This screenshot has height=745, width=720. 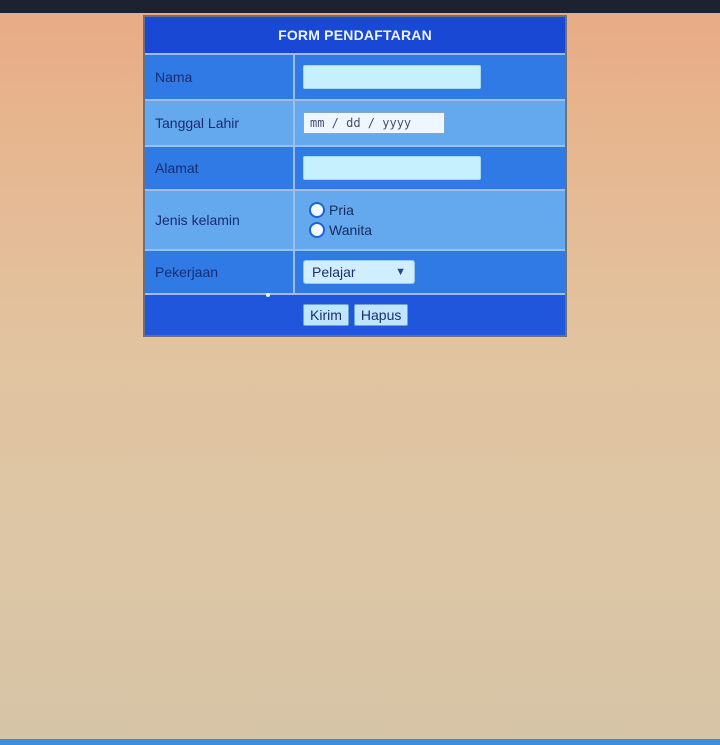 What do you see at coordinates (361, 123) in the screenshot?
I see `tanggal-lahir-placeholder: mm / dd / yyyy` at bounding box center [361, 123].